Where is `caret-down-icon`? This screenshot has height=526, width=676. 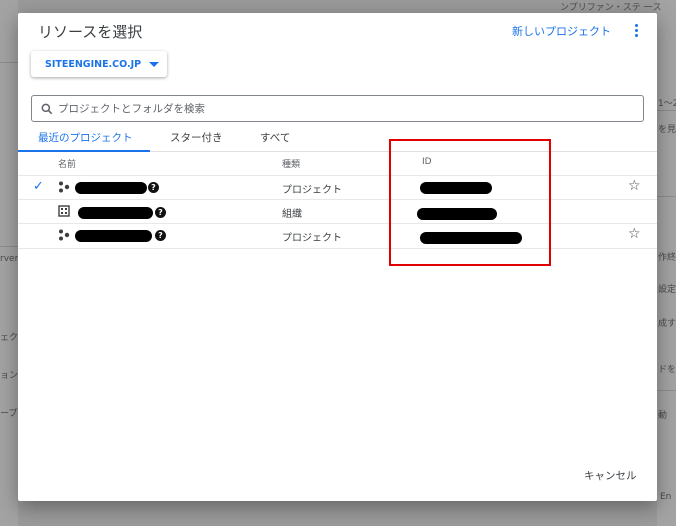
caret-down-icon is located at coordinates (154, 64).